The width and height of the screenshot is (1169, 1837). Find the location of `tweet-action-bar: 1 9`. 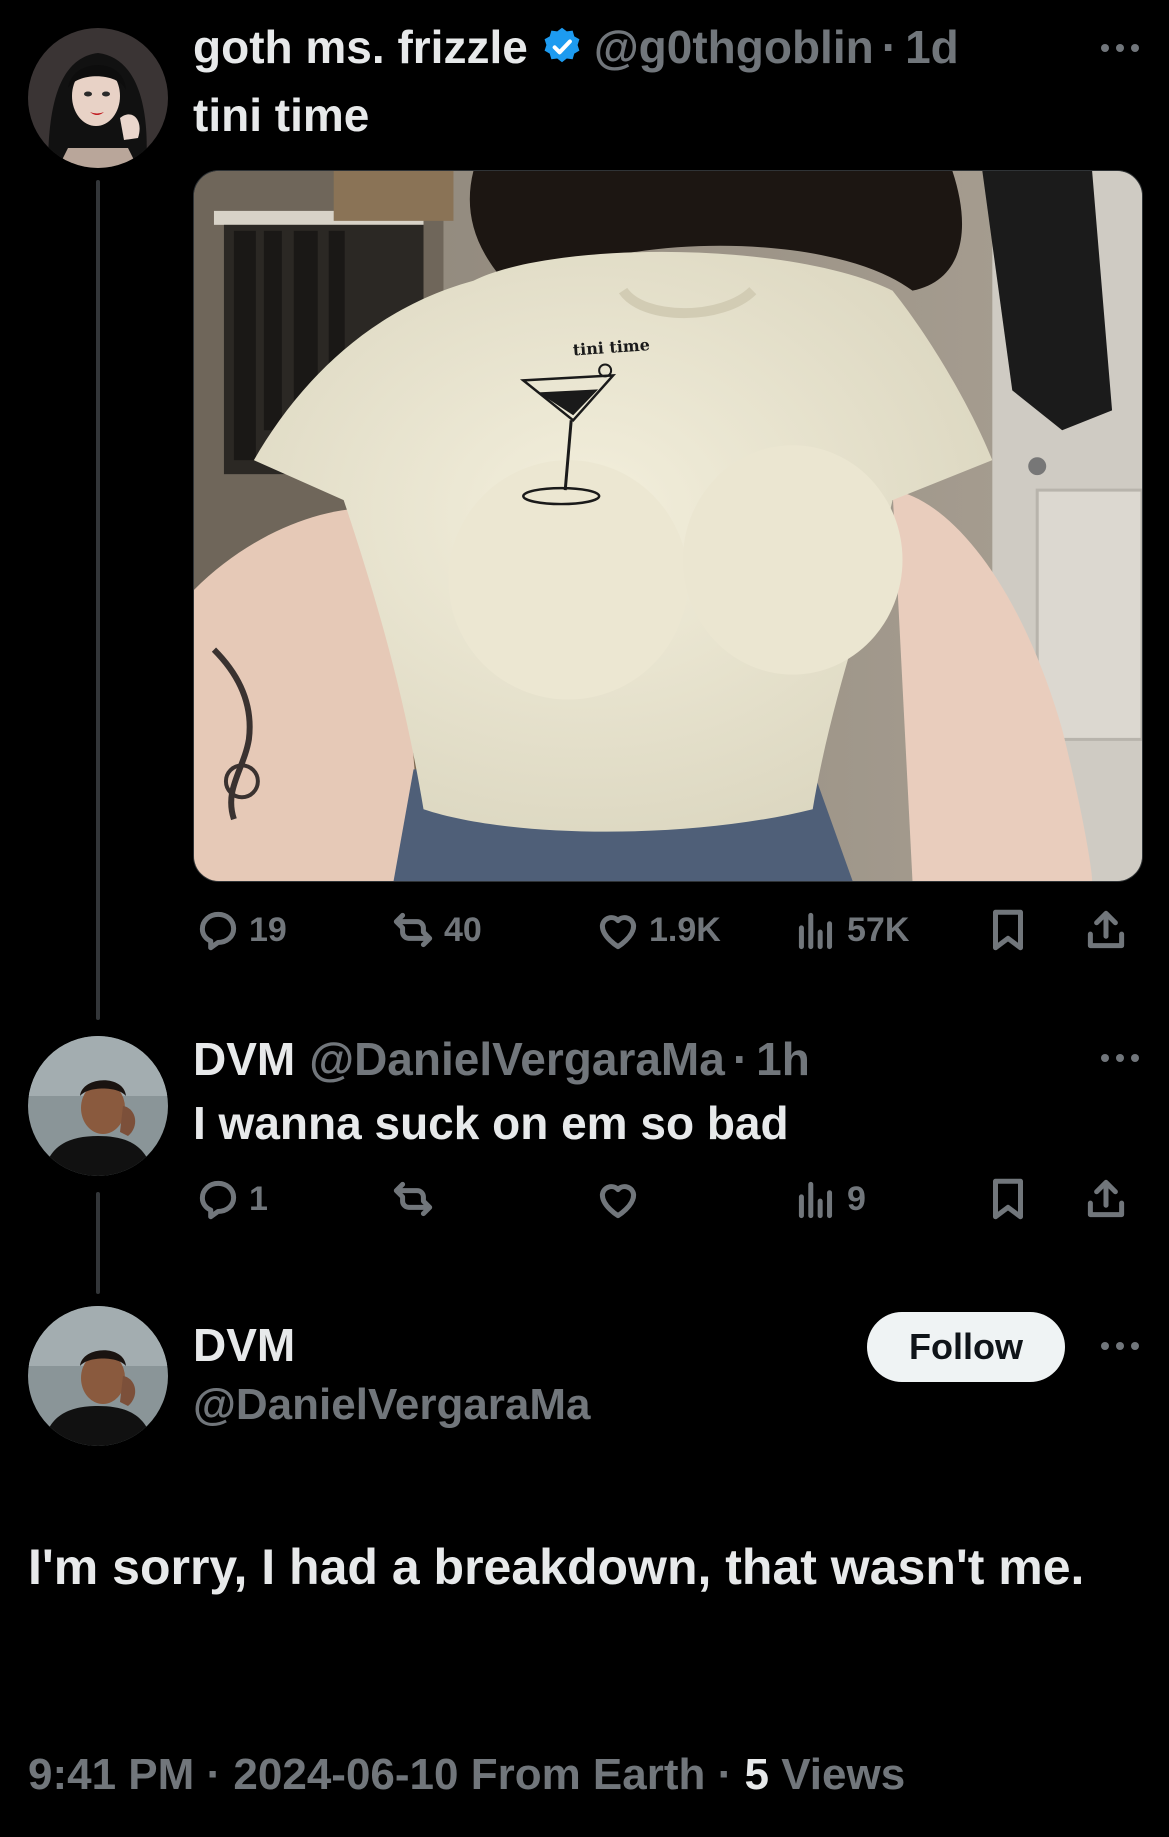

tweet-action-bar: 1 9 is located at coordinates (668, 1204).